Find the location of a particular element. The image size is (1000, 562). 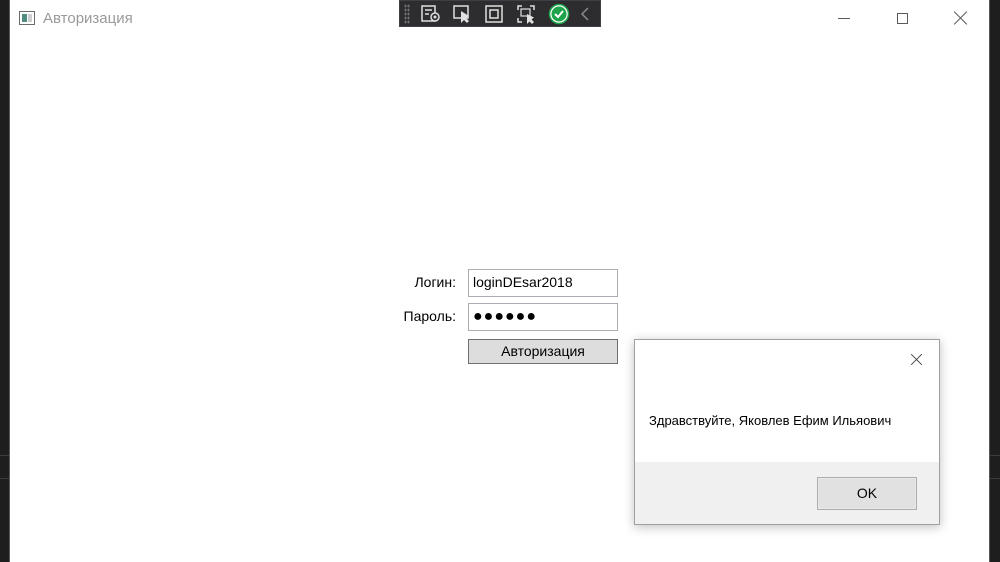

login-button: Авторизация is located at coordinates (543, 351).